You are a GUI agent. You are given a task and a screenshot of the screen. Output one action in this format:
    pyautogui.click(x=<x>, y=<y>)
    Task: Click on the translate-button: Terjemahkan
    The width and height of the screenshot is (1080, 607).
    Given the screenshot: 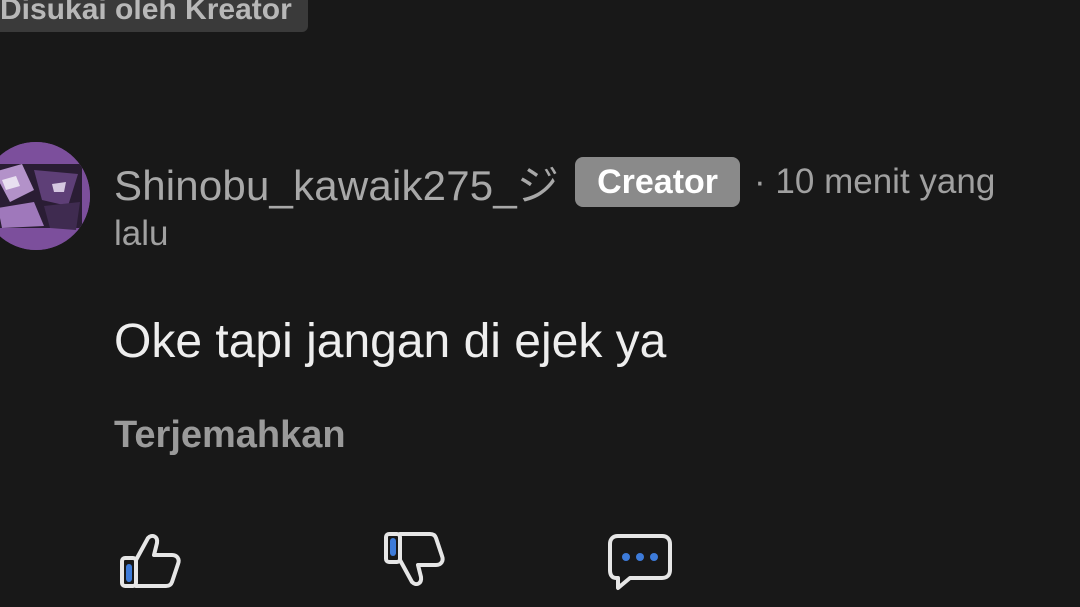 What is the action you would take?
    pyautogui.click(x=230, y=435)
    